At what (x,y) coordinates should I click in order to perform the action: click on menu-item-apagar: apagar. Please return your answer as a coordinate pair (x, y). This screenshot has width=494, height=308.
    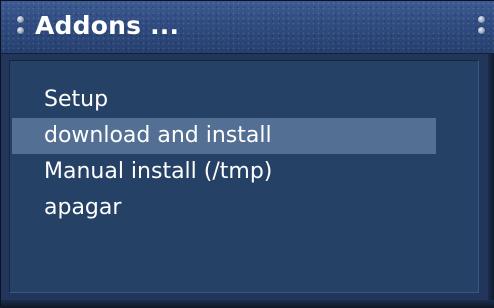
    Looking at the image, I should click on (224, 208).